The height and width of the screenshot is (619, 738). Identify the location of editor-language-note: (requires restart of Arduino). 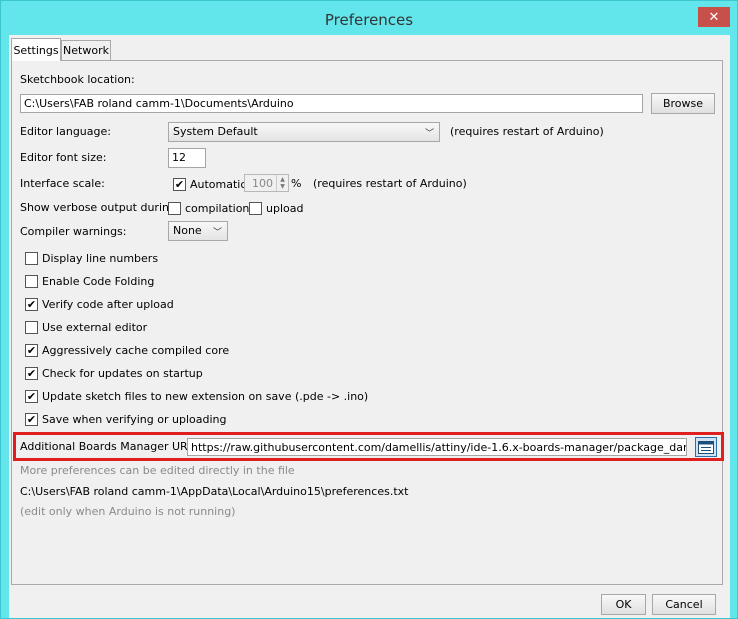
(527, 131).